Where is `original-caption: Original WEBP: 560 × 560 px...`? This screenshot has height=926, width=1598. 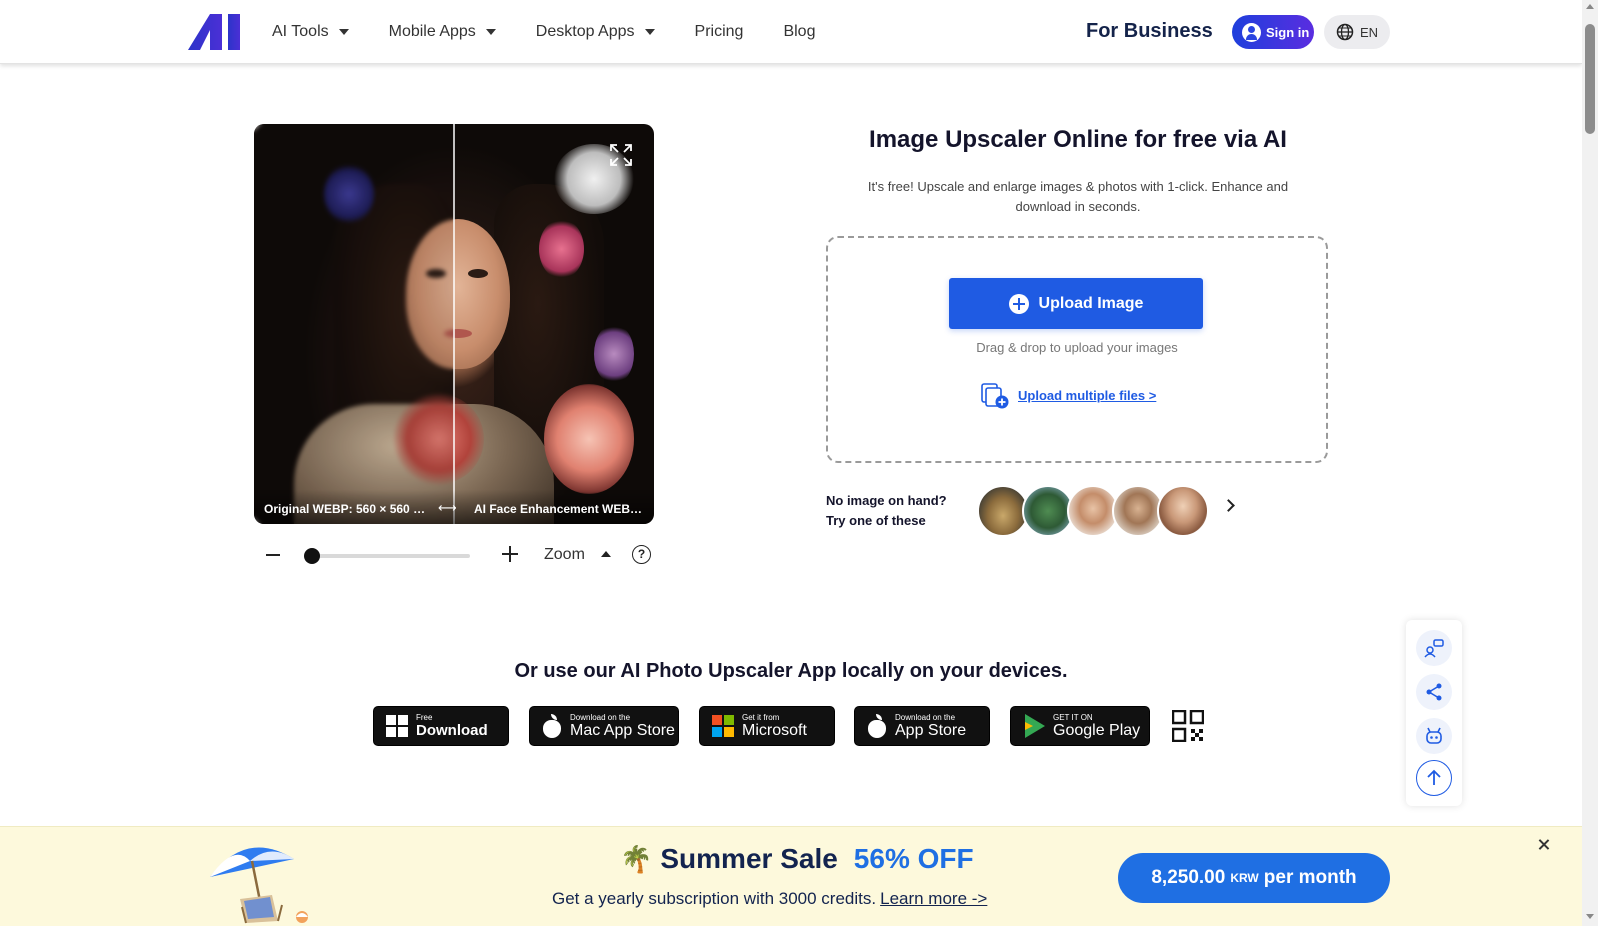
original-caption: Original WEBP: 560 × 560 px... is located at coordinates (348, 509).